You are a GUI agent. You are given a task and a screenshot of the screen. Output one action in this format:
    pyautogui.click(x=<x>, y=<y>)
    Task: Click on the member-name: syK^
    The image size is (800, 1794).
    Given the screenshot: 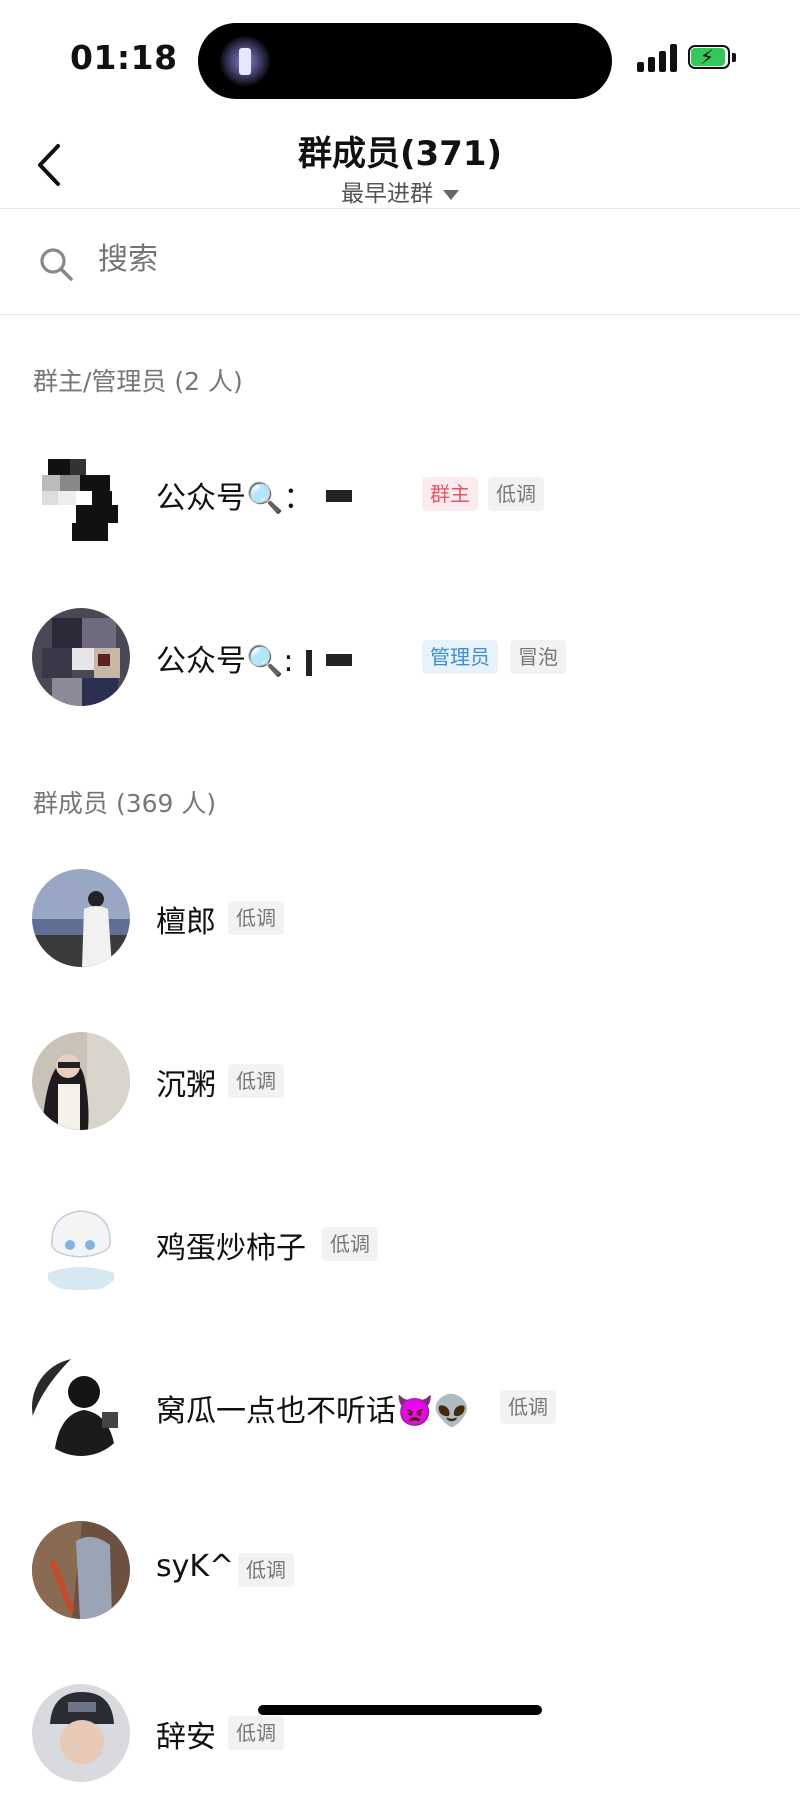 What is the action you would take?
    pyautogui.click(x=195, y=1566)
    